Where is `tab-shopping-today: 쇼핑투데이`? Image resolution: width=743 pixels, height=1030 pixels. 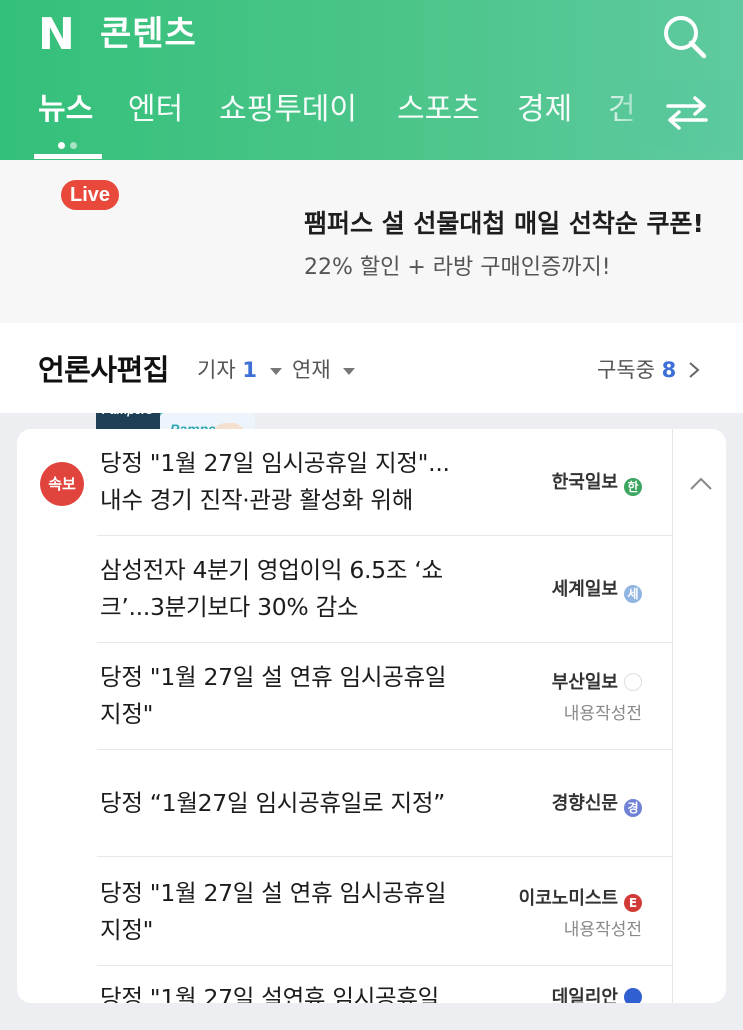 tab-shopping-today: 쇼핑투데이 is located at coordinates (288, 110).